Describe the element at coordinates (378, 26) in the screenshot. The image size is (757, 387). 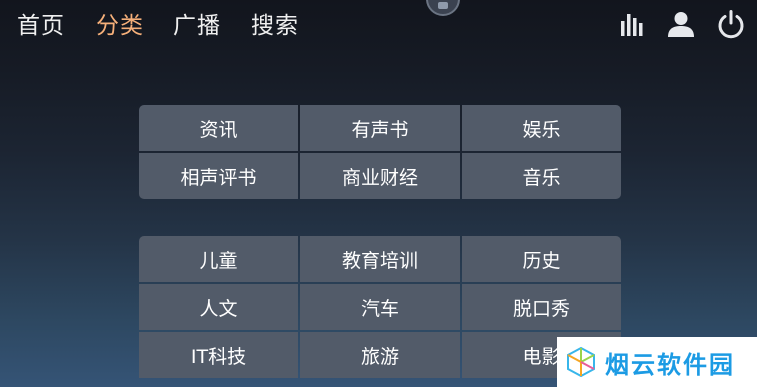
I see `top-bar: 首页 分类 广播 搜索` at that location.